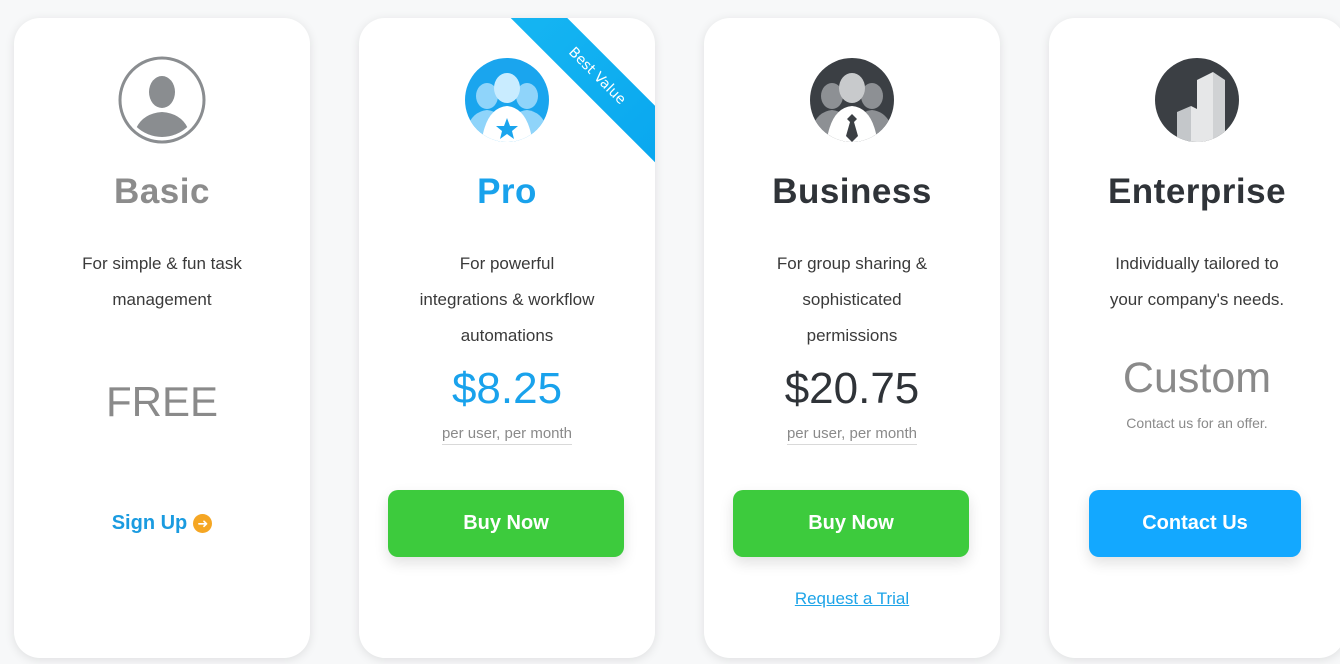  I want to click on plan-description-line: automations, so click(507, 335).